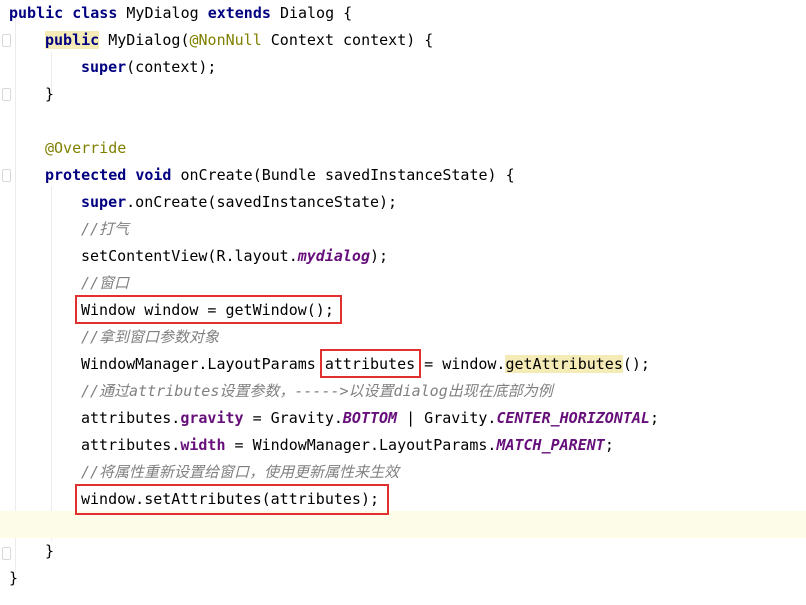  Describe the element at coordinates (239, 13) in the screenshot. I see `keyword: extends` at that location.